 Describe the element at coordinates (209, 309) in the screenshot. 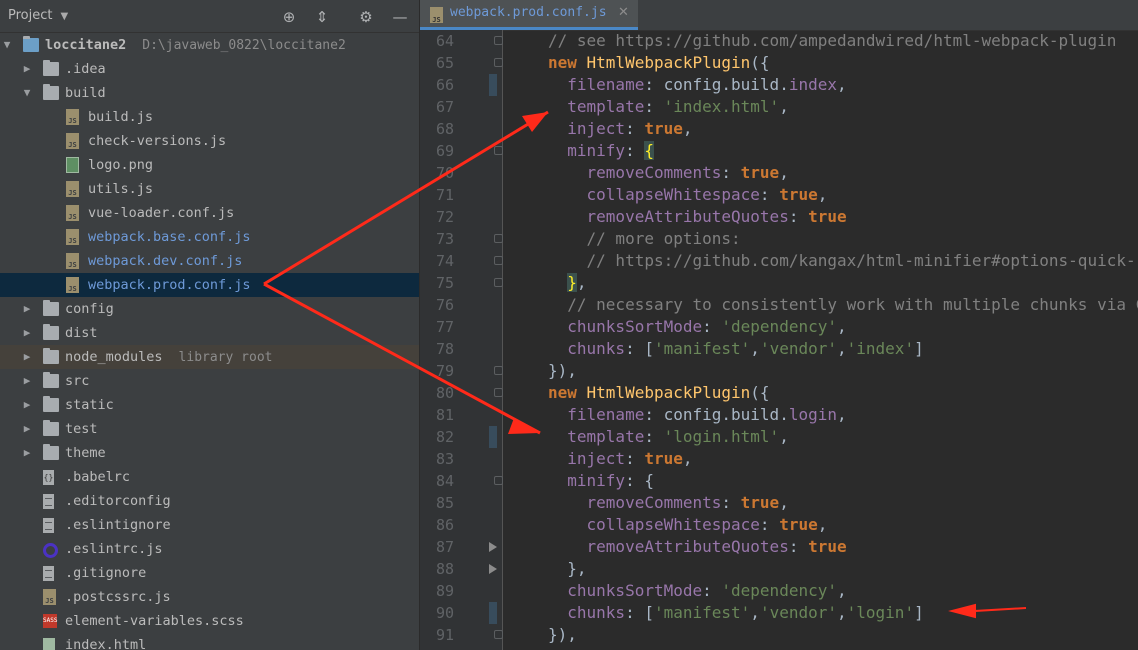

I see `tree-folder: ▶ config` at that location.